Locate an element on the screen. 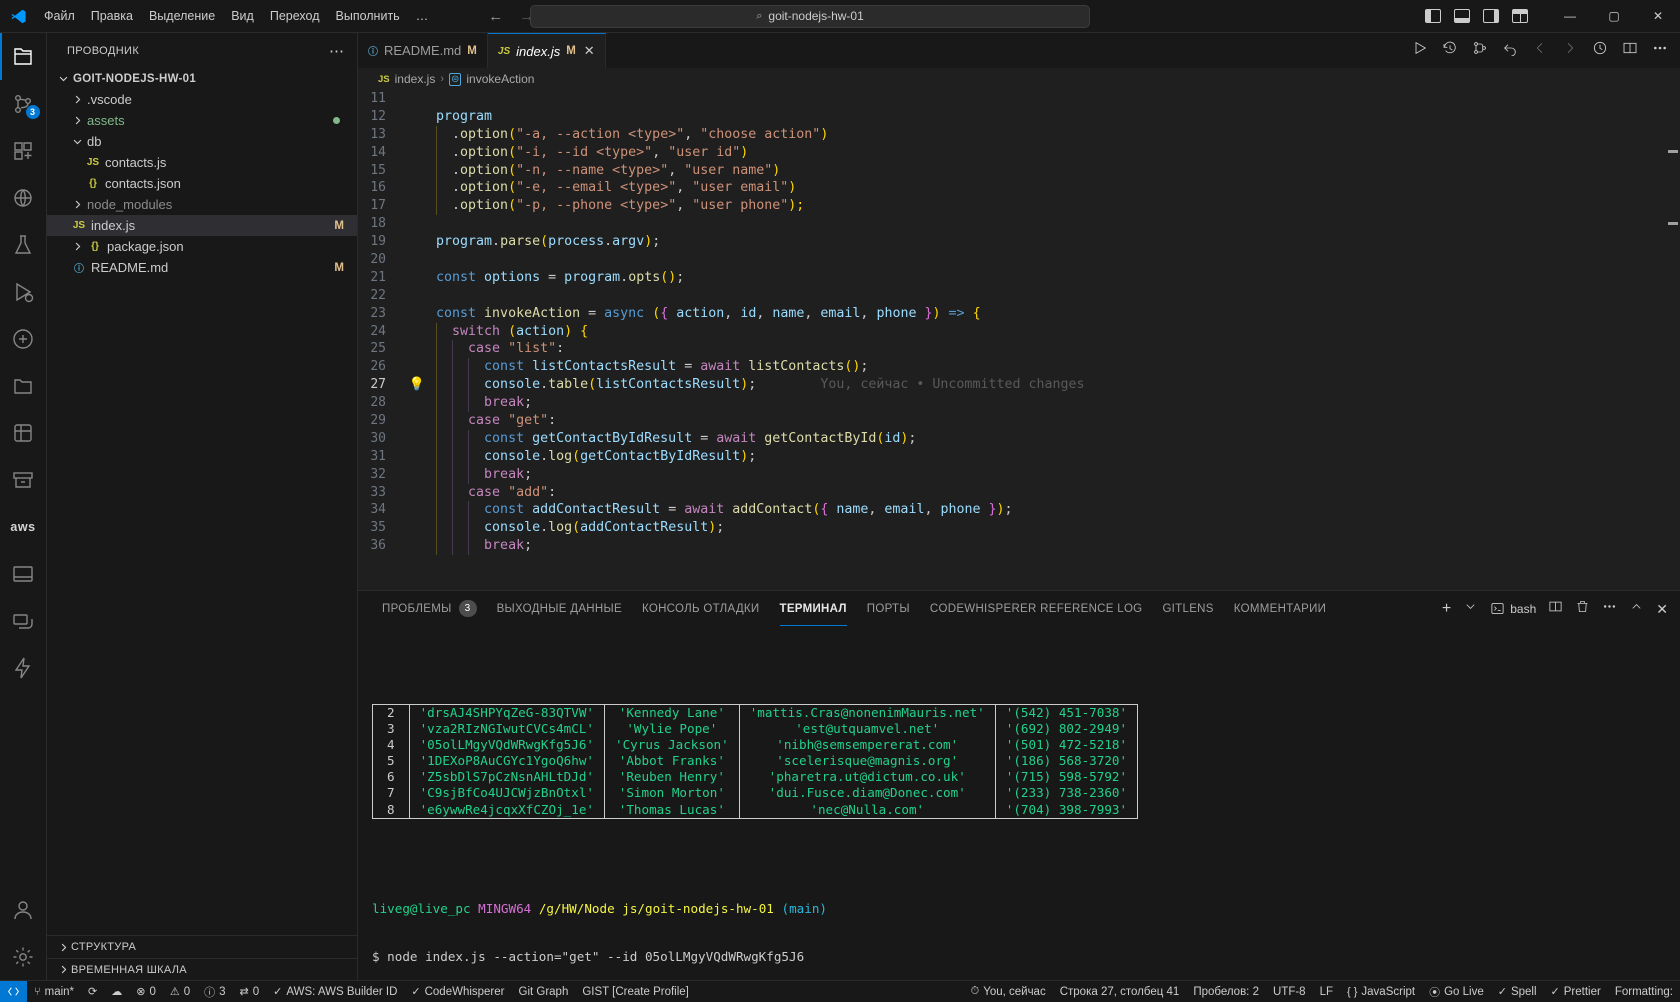 This screenshot has height=1002, width=1680. panel-tab-терминал: ТЕРМИНАЛ is located at coordinates (813, 608).